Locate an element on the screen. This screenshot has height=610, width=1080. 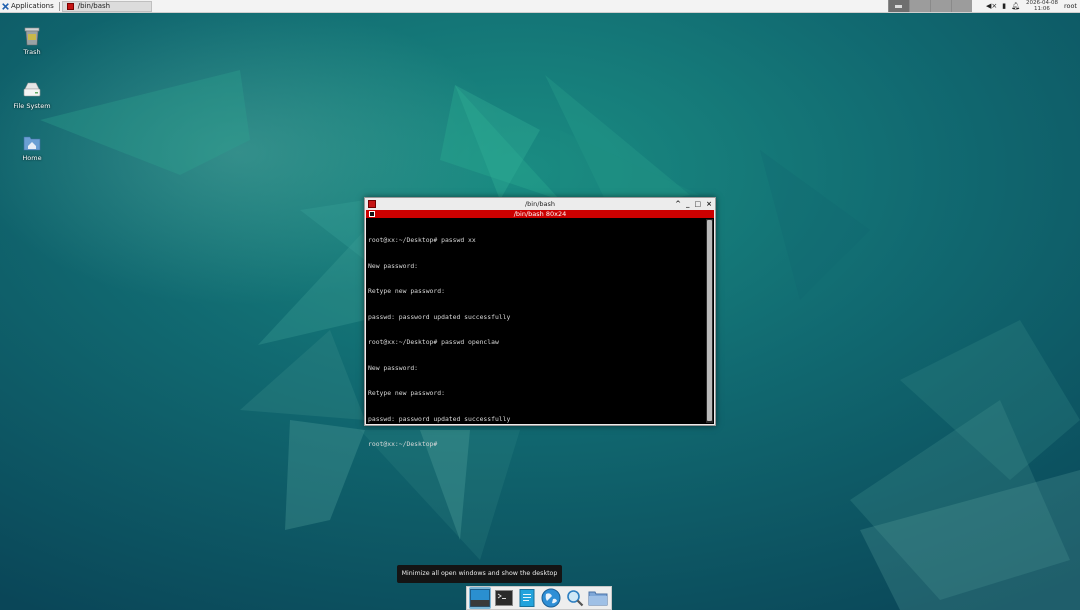
terminal-line: root@xx:~/Desktop# passwd xx is located at coordinates (422, 240).